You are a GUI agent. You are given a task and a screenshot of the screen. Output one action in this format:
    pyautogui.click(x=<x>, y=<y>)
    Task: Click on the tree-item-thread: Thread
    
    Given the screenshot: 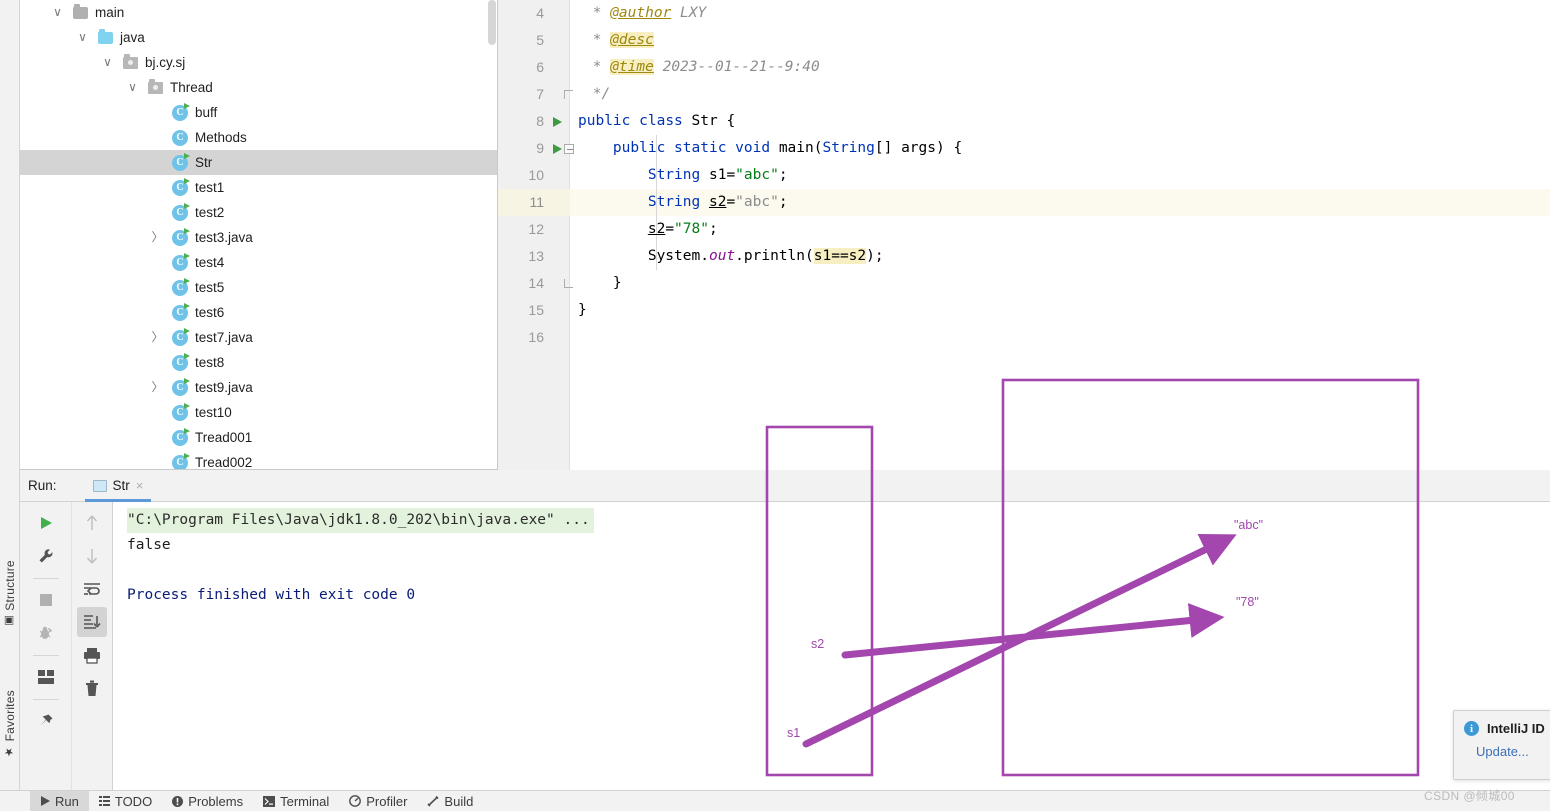 What is the action you would take?
    pyautogui.click(x=258, y=87)
    